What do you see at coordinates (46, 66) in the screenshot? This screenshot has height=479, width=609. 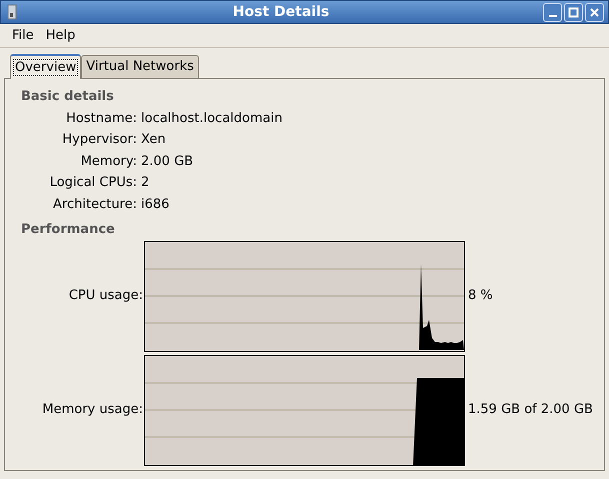 I see `tab: Overview` at bounding box center [46, 66].